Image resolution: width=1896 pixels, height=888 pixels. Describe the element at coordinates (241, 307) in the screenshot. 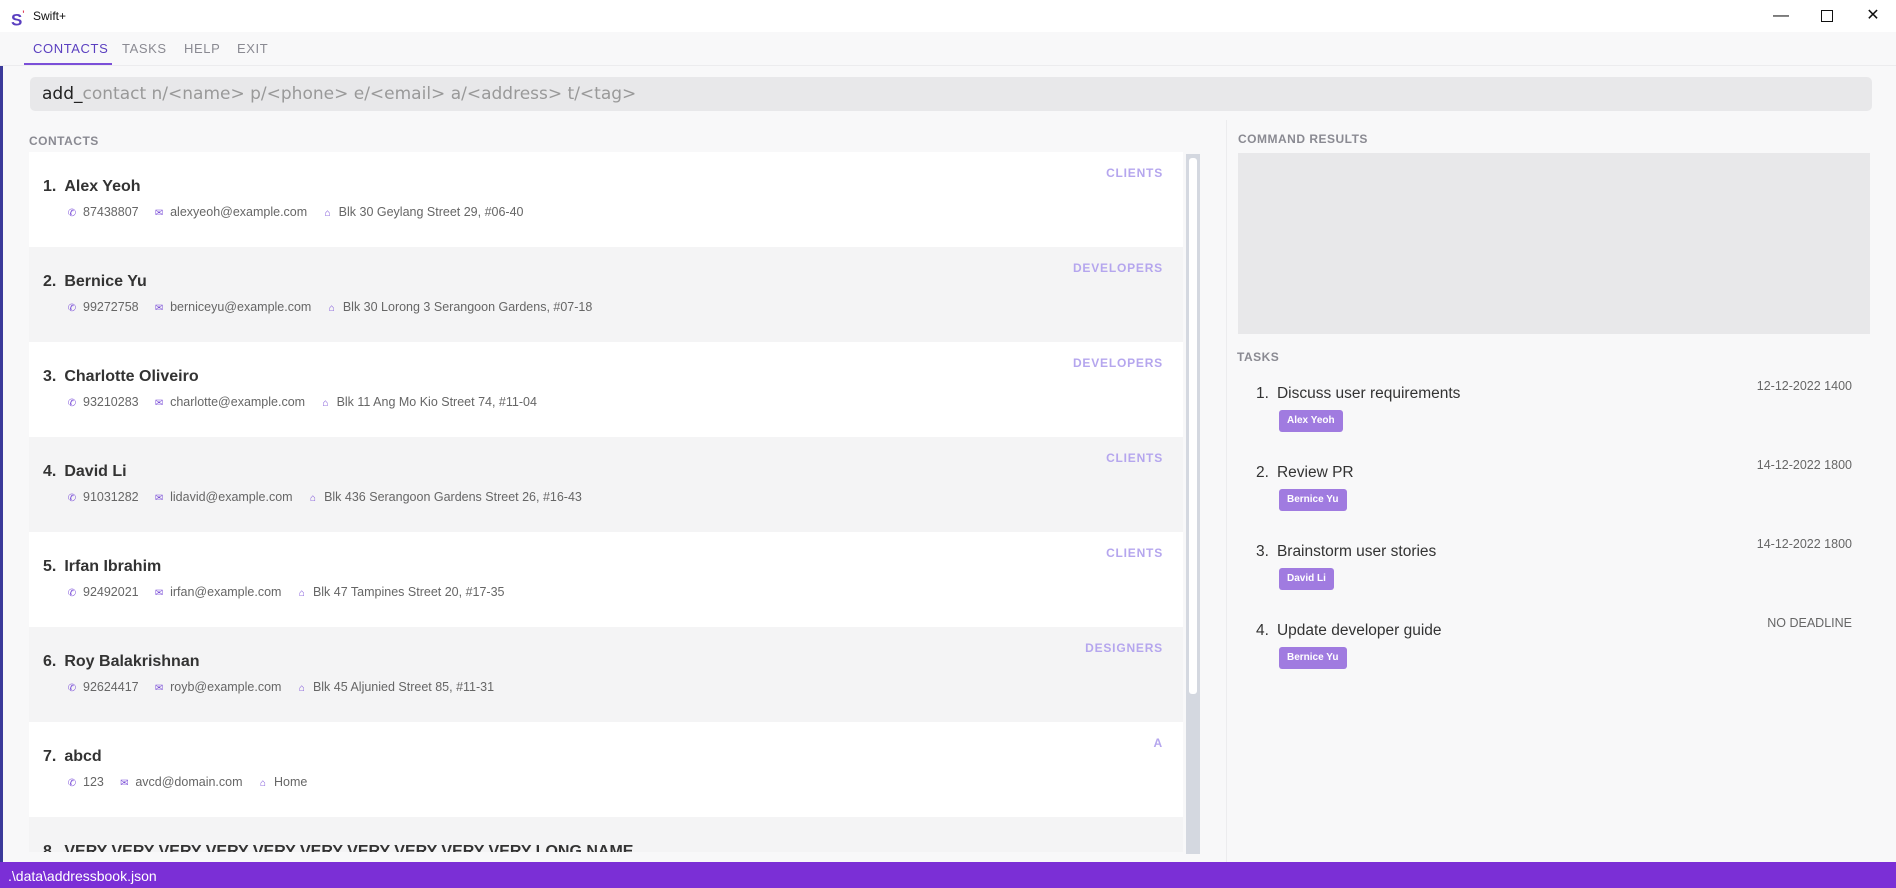

I see `contact-email: berniceyu@example.com` at that location.